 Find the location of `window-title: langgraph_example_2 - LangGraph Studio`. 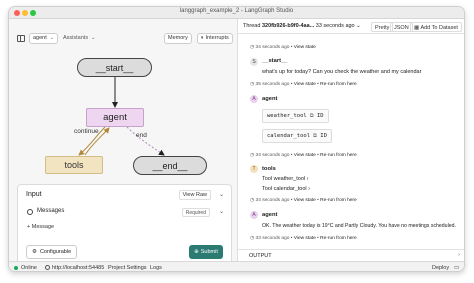

window-title: langgraph_example_2 - LangGraph Studio is located at coordinates (236, 11).